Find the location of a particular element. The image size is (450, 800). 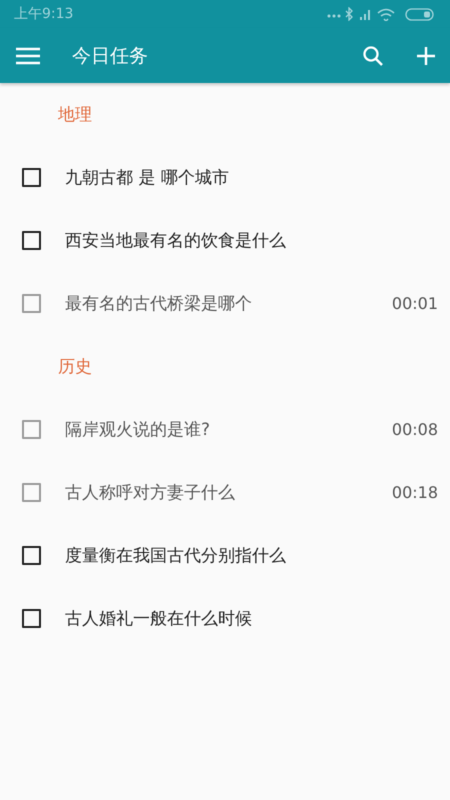

task-label: 古人称呼对方妻子什么 is located at coordinates (150, 493).